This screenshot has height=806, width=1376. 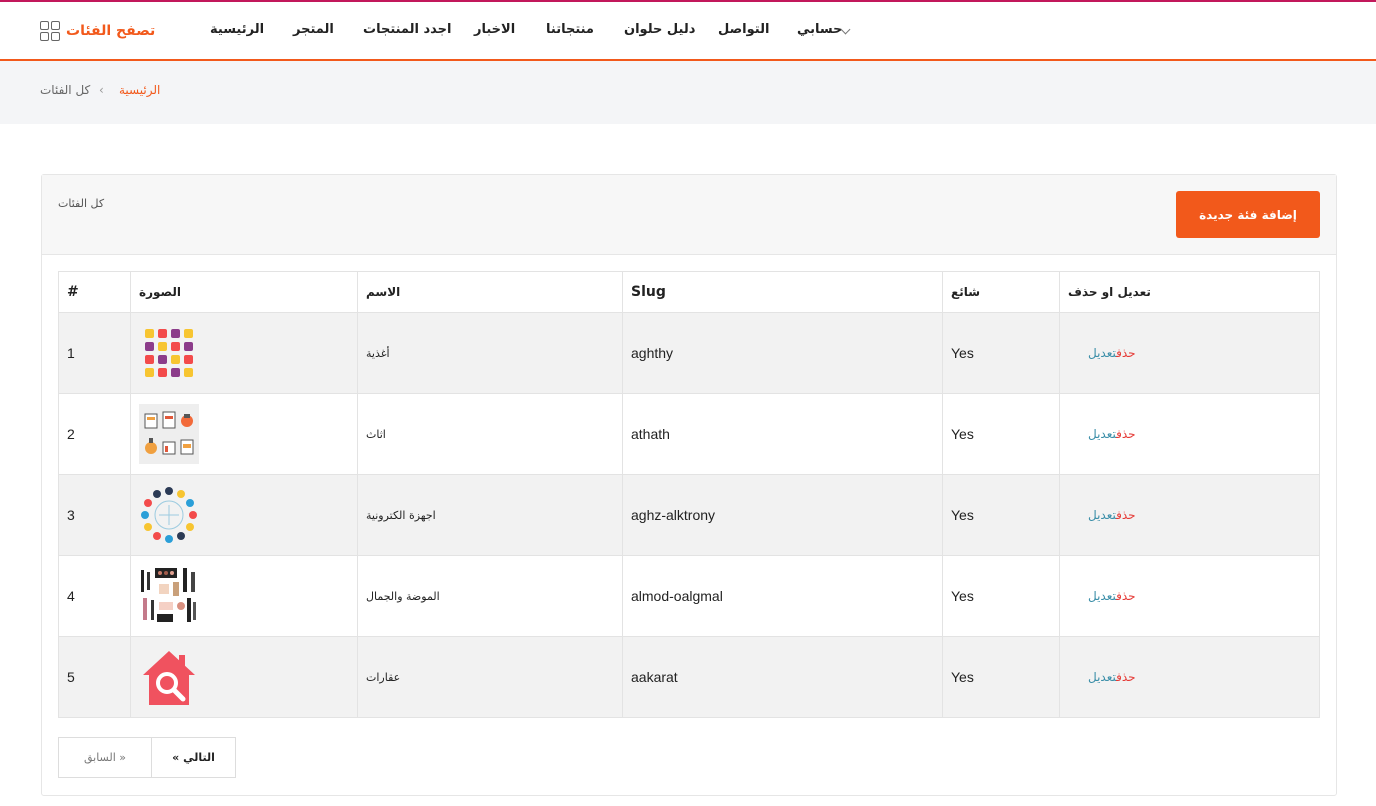 What do you see at coordinates (407, 29) in the screenshot?
I see `nav-newest-products: اجدد المنتجات` at bounding box center [407, 29].